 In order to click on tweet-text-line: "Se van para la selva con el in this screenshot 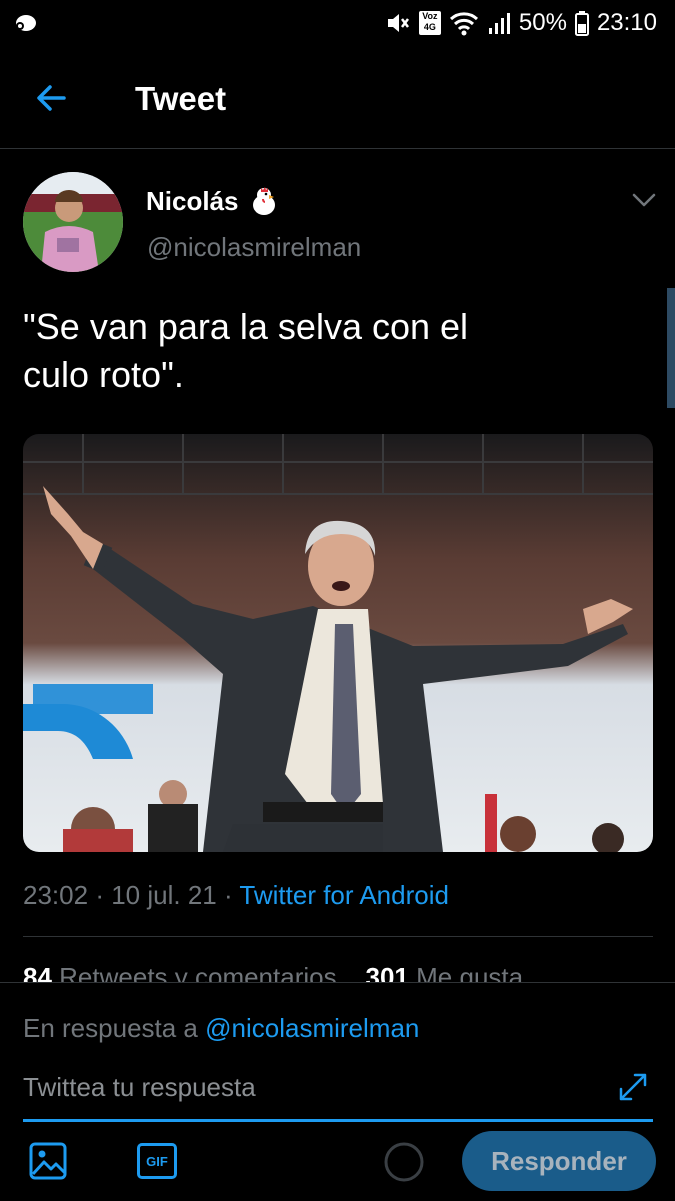, I will do `click(246, 326)`.